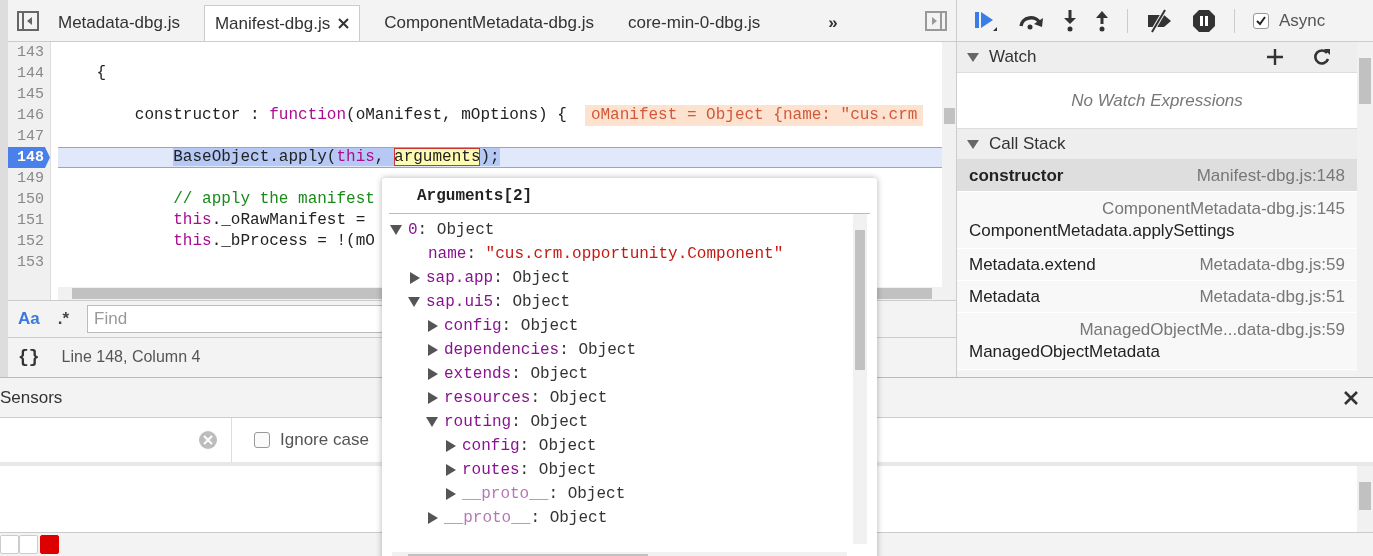 This screenshot has height=556, width=1373. I want to click on line-number: 153, so click(30, 263).